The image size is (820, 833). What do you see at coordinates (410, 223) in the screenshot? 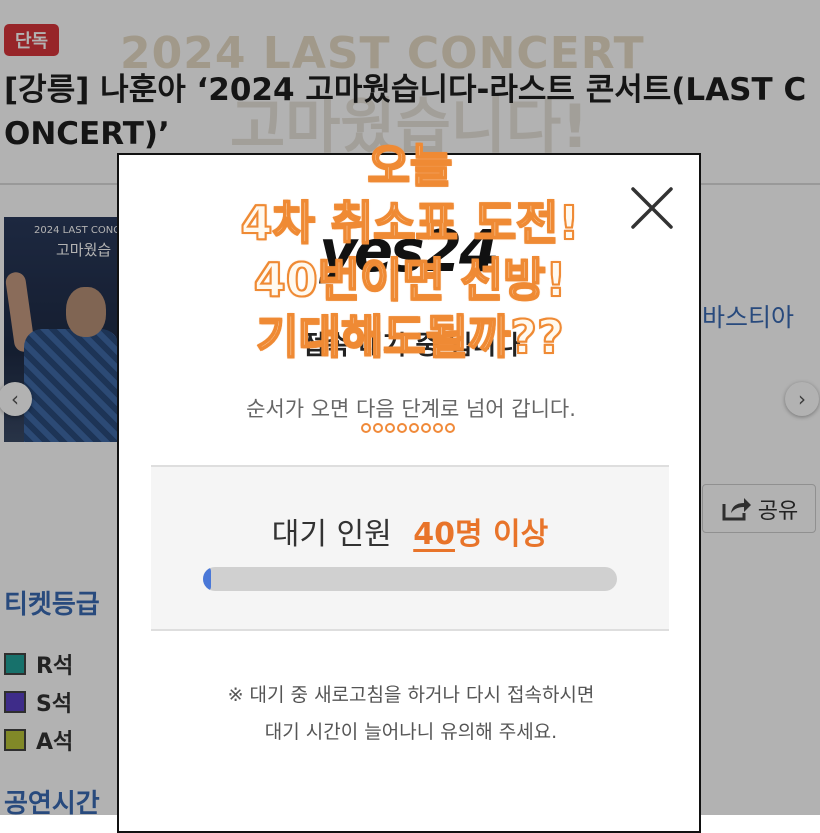
I see `caption-line-2: 4차 취소표 도전!` at bounding box center [410, 223].